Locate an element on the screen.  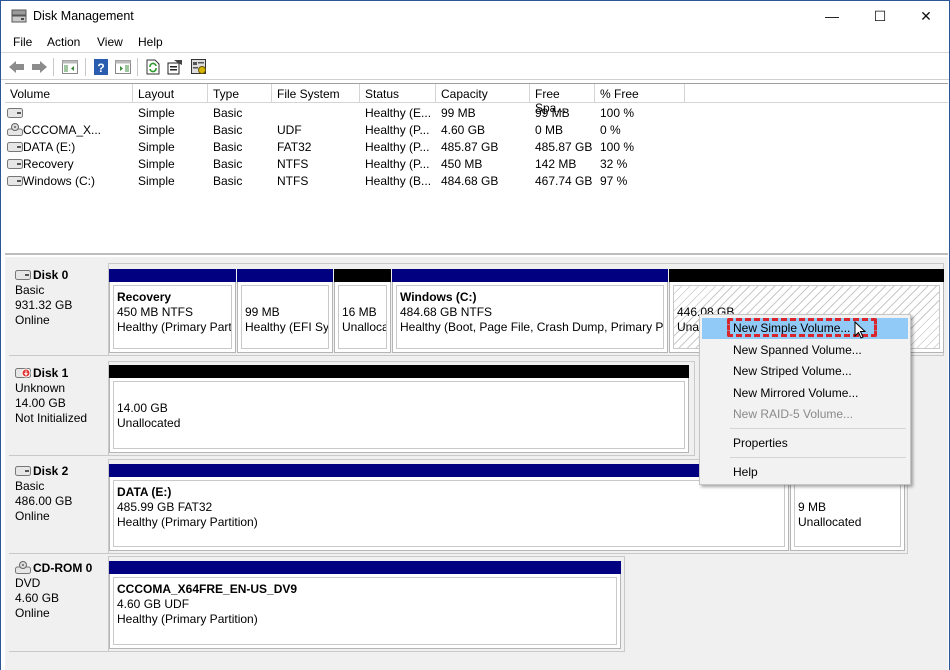
partition-size: 484.68 GB NTFS is located at coordinates (446, 312).